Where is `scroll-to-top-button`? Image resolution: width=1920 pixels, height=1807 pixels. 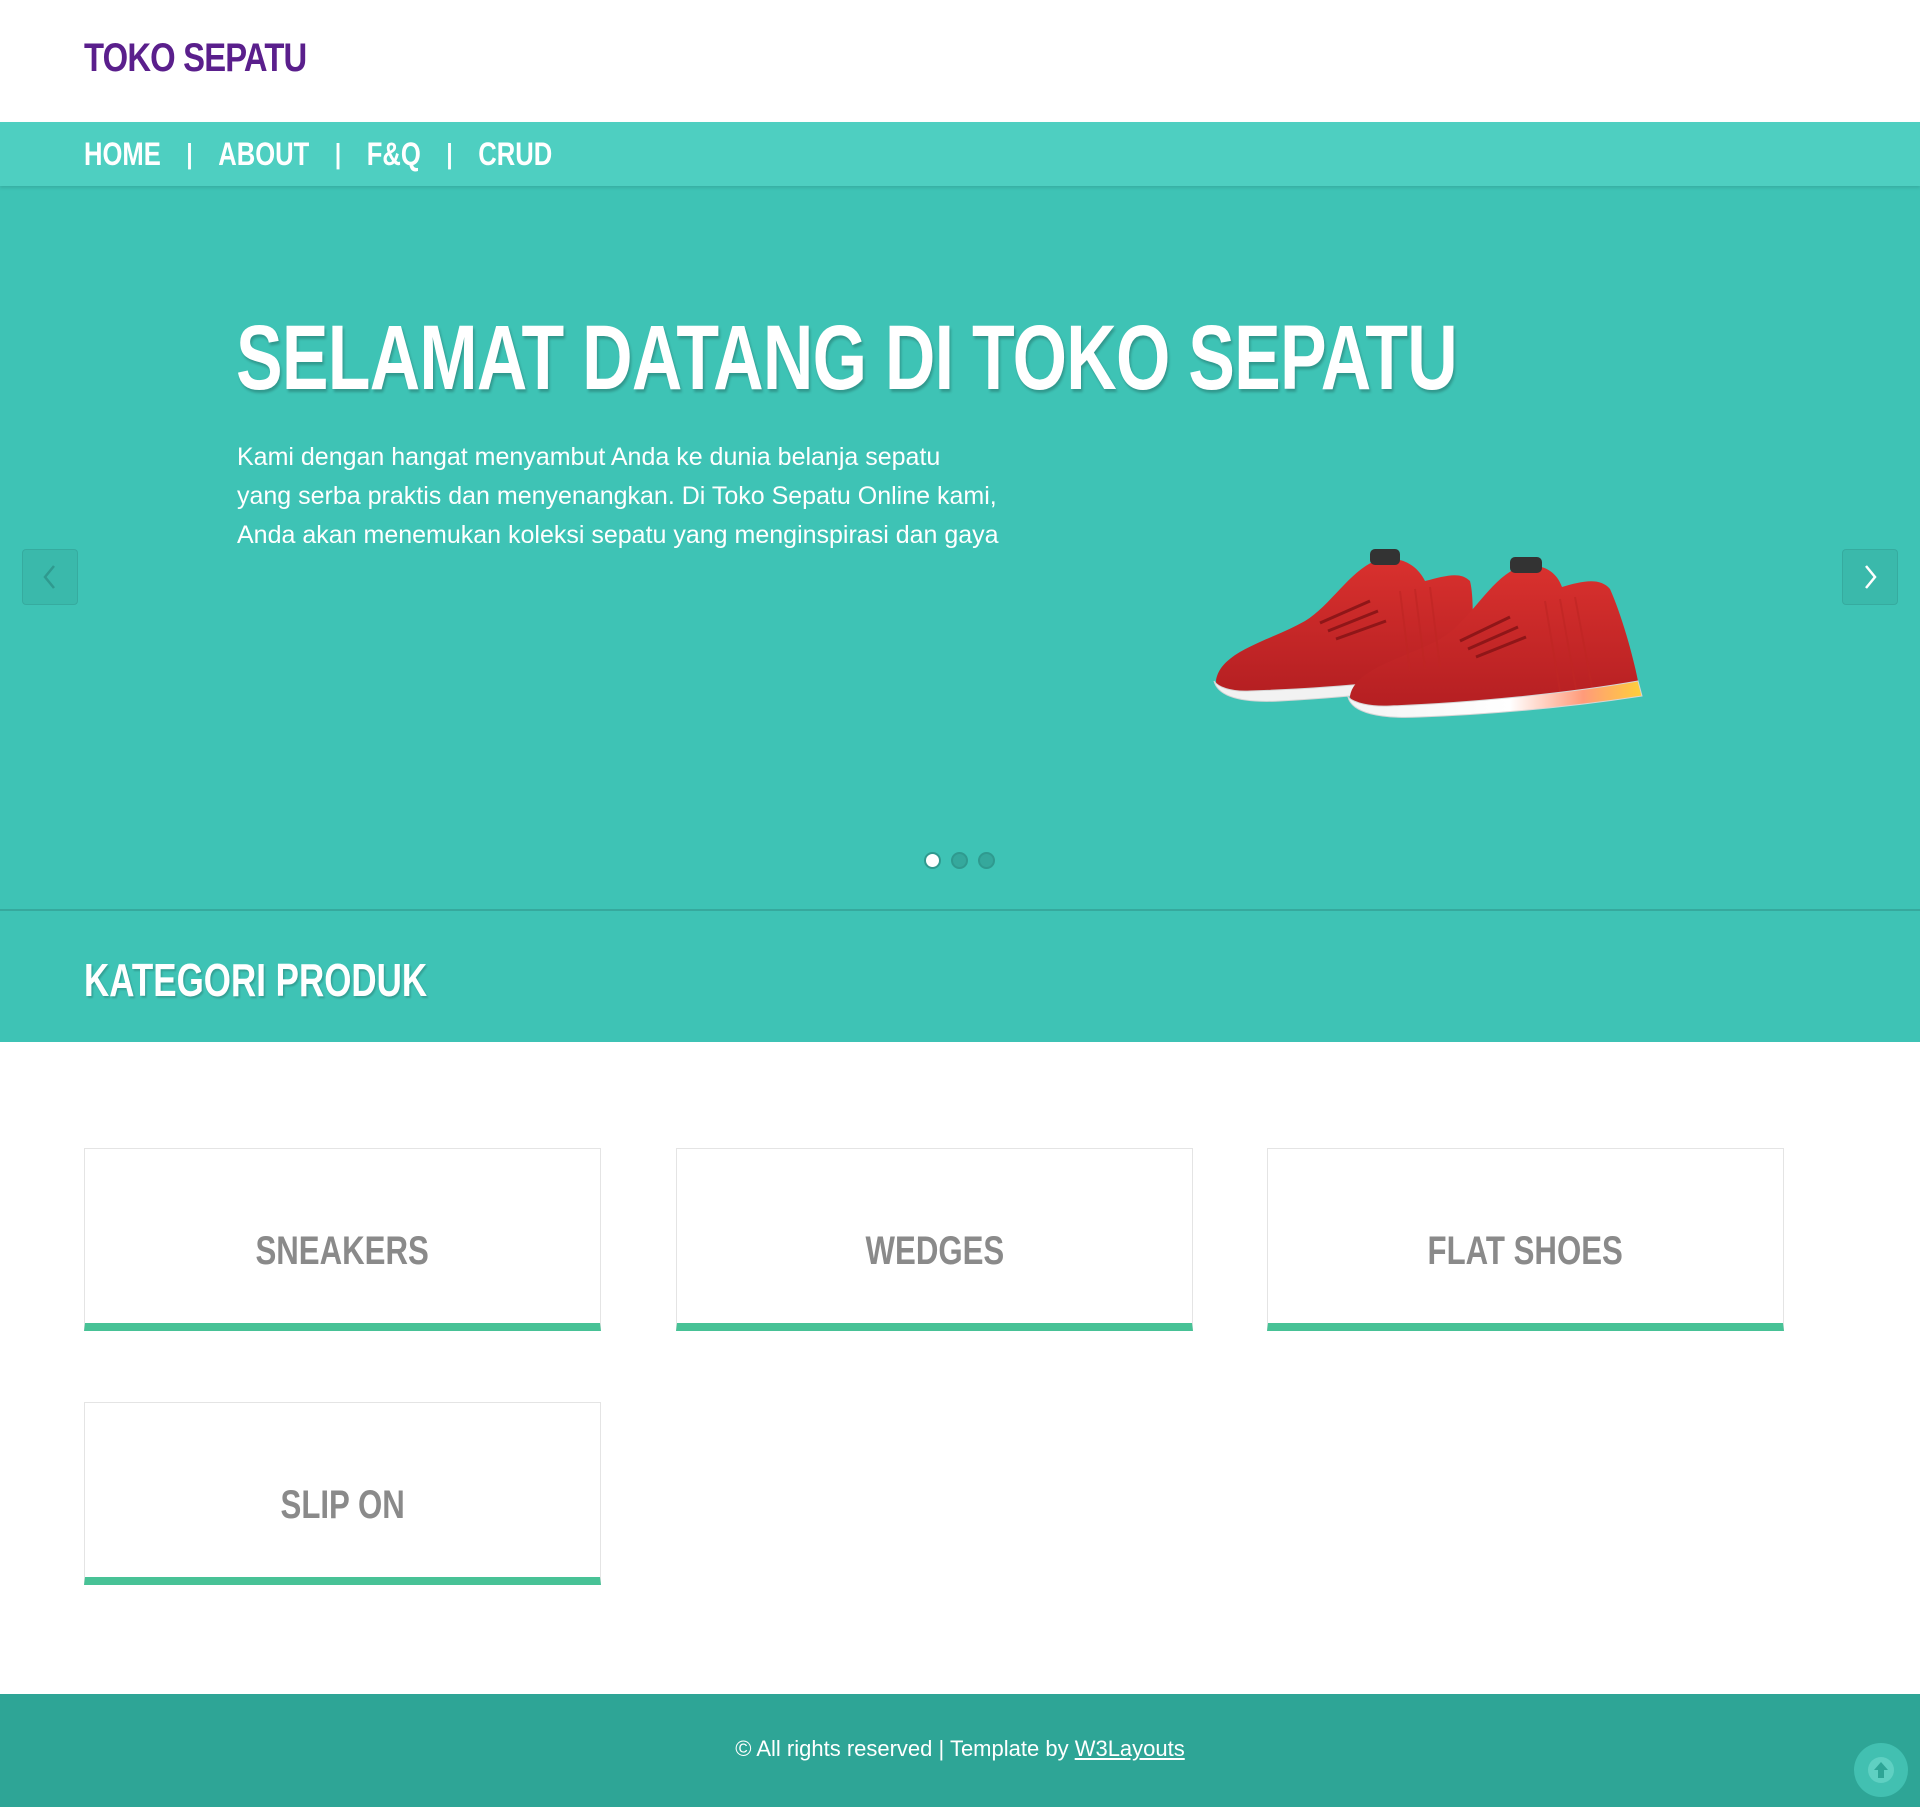
scroll-to-top-button is located at coordinates (1881, 1770).